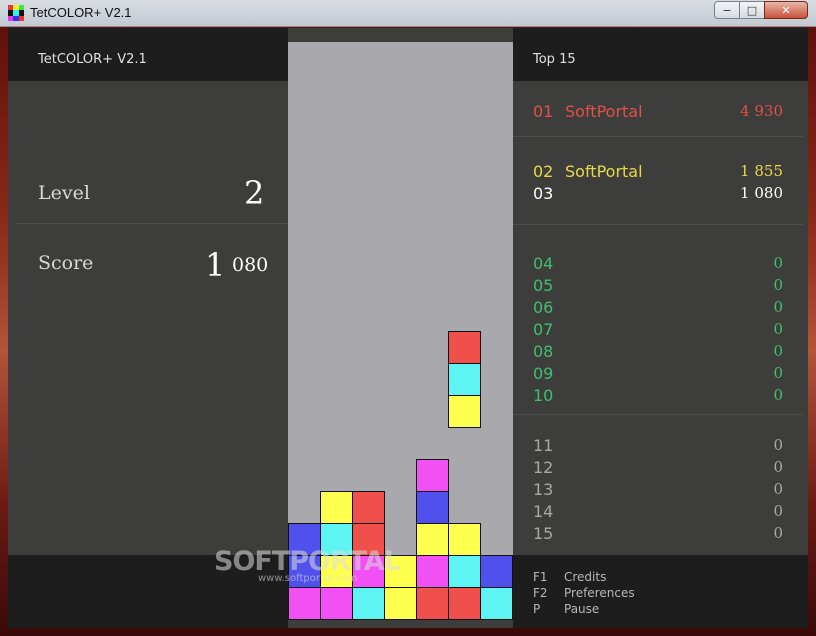 The height and width of the screenshot is (636, 816). Describe the element at coordinates (66, 263) in the screenshot. I see `score-label: Score` at that location.